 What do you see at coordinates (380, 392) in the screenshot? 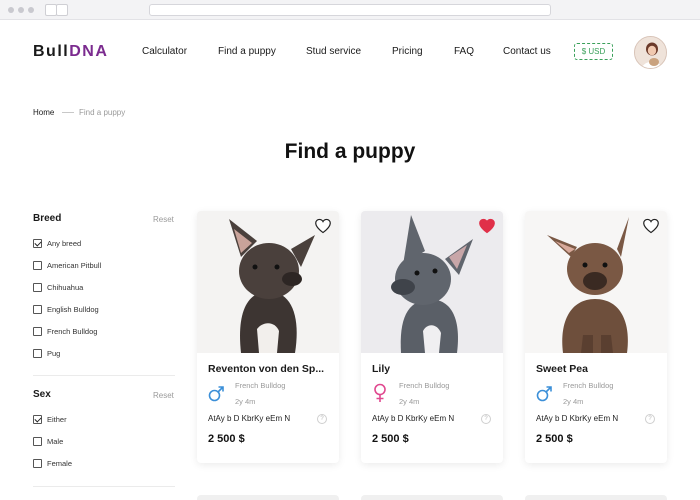
I see `female-icon` at bounding box center [380, 392].